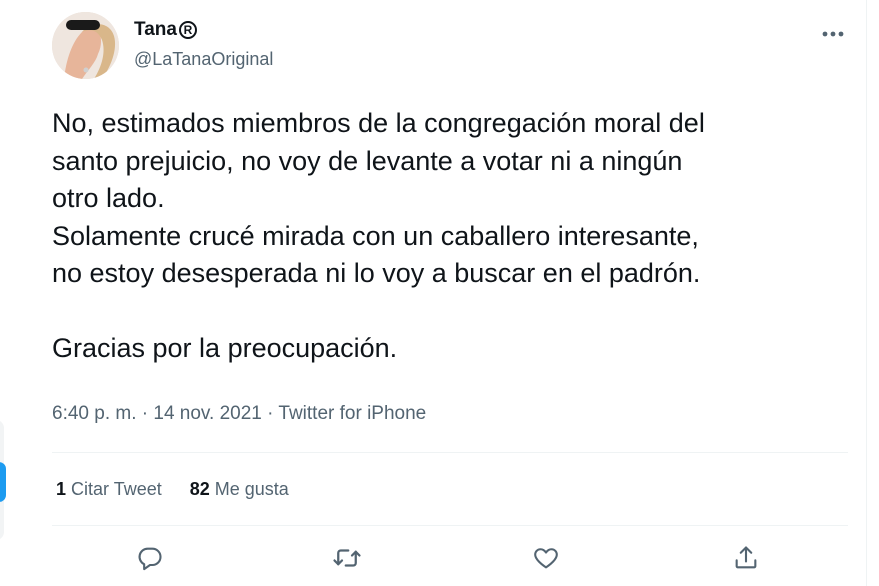  I want to click on tweet-date: 14 nov. 2021, so click(207, 413).